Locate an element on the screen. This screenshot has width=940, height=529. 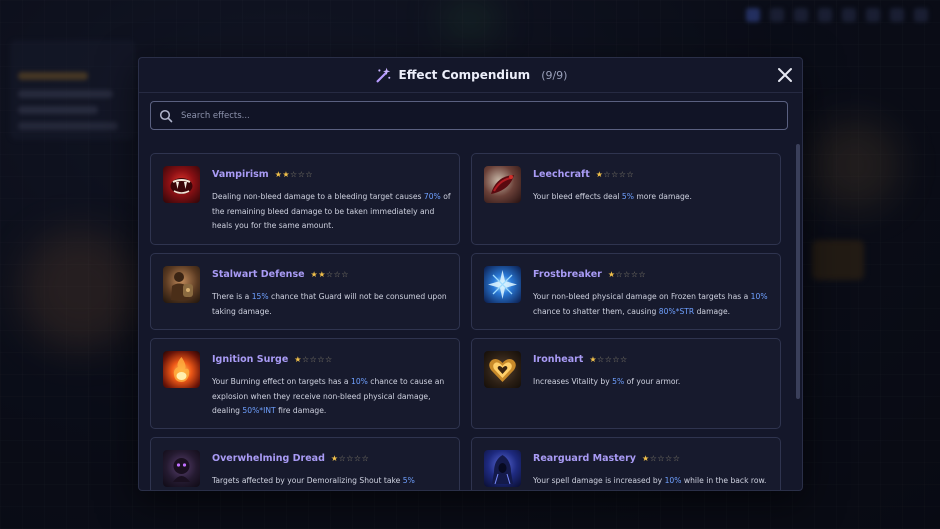
effect-name: Leechcraft is located at coordinates (561, 174).